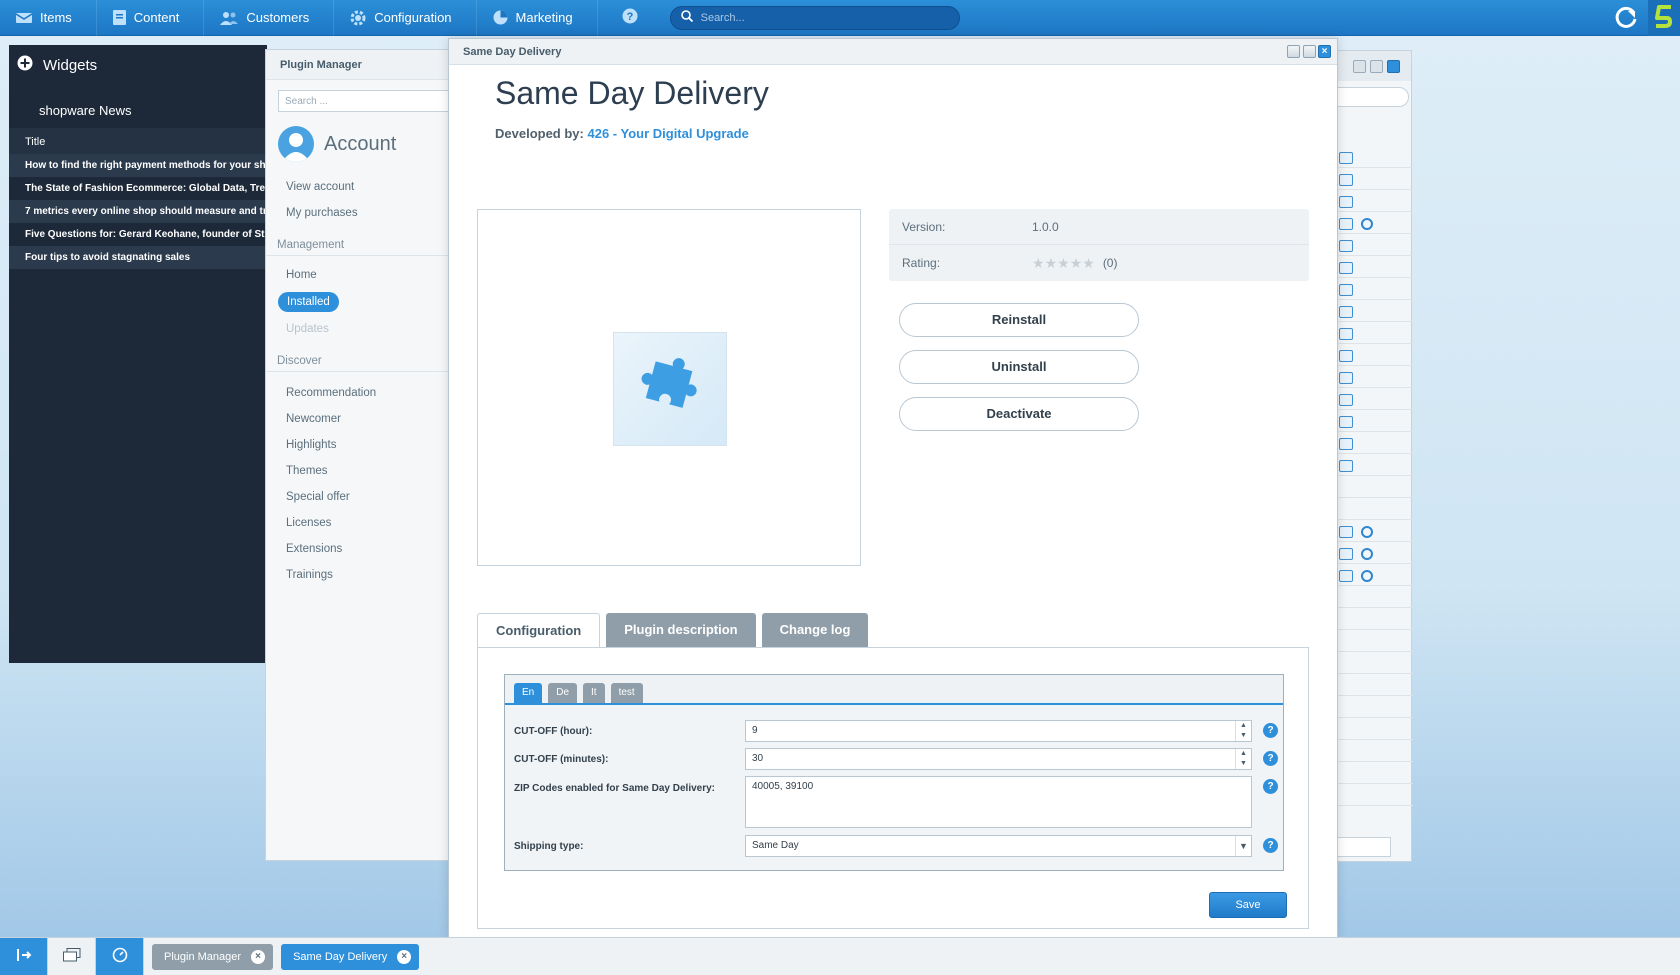 This screenshot has width=1680, height=975. I want to click on uninstall-button: Uninstall, so click(1019, 367).